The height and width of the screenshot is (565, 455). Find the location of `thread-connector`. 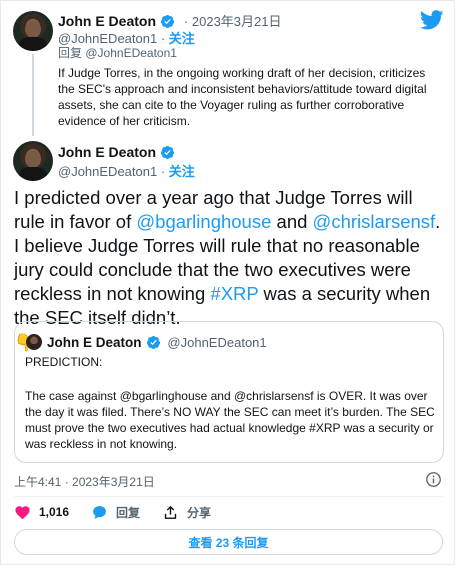

thread-connector is located at coordinates (33, 95).